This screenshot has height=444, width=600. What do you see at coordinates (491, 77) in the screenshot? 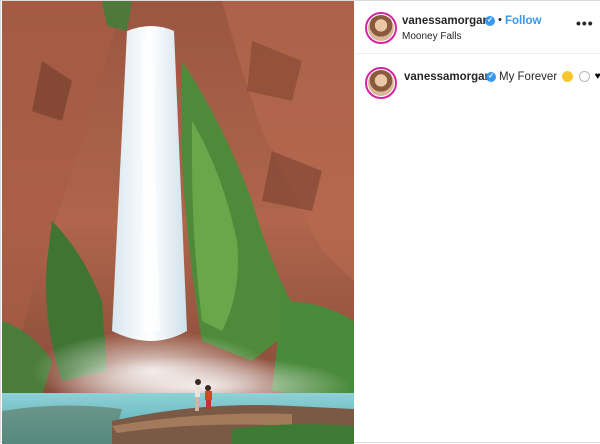
I see `caption-verified-badge-icon: ✓` at bounding box center [491, 77].